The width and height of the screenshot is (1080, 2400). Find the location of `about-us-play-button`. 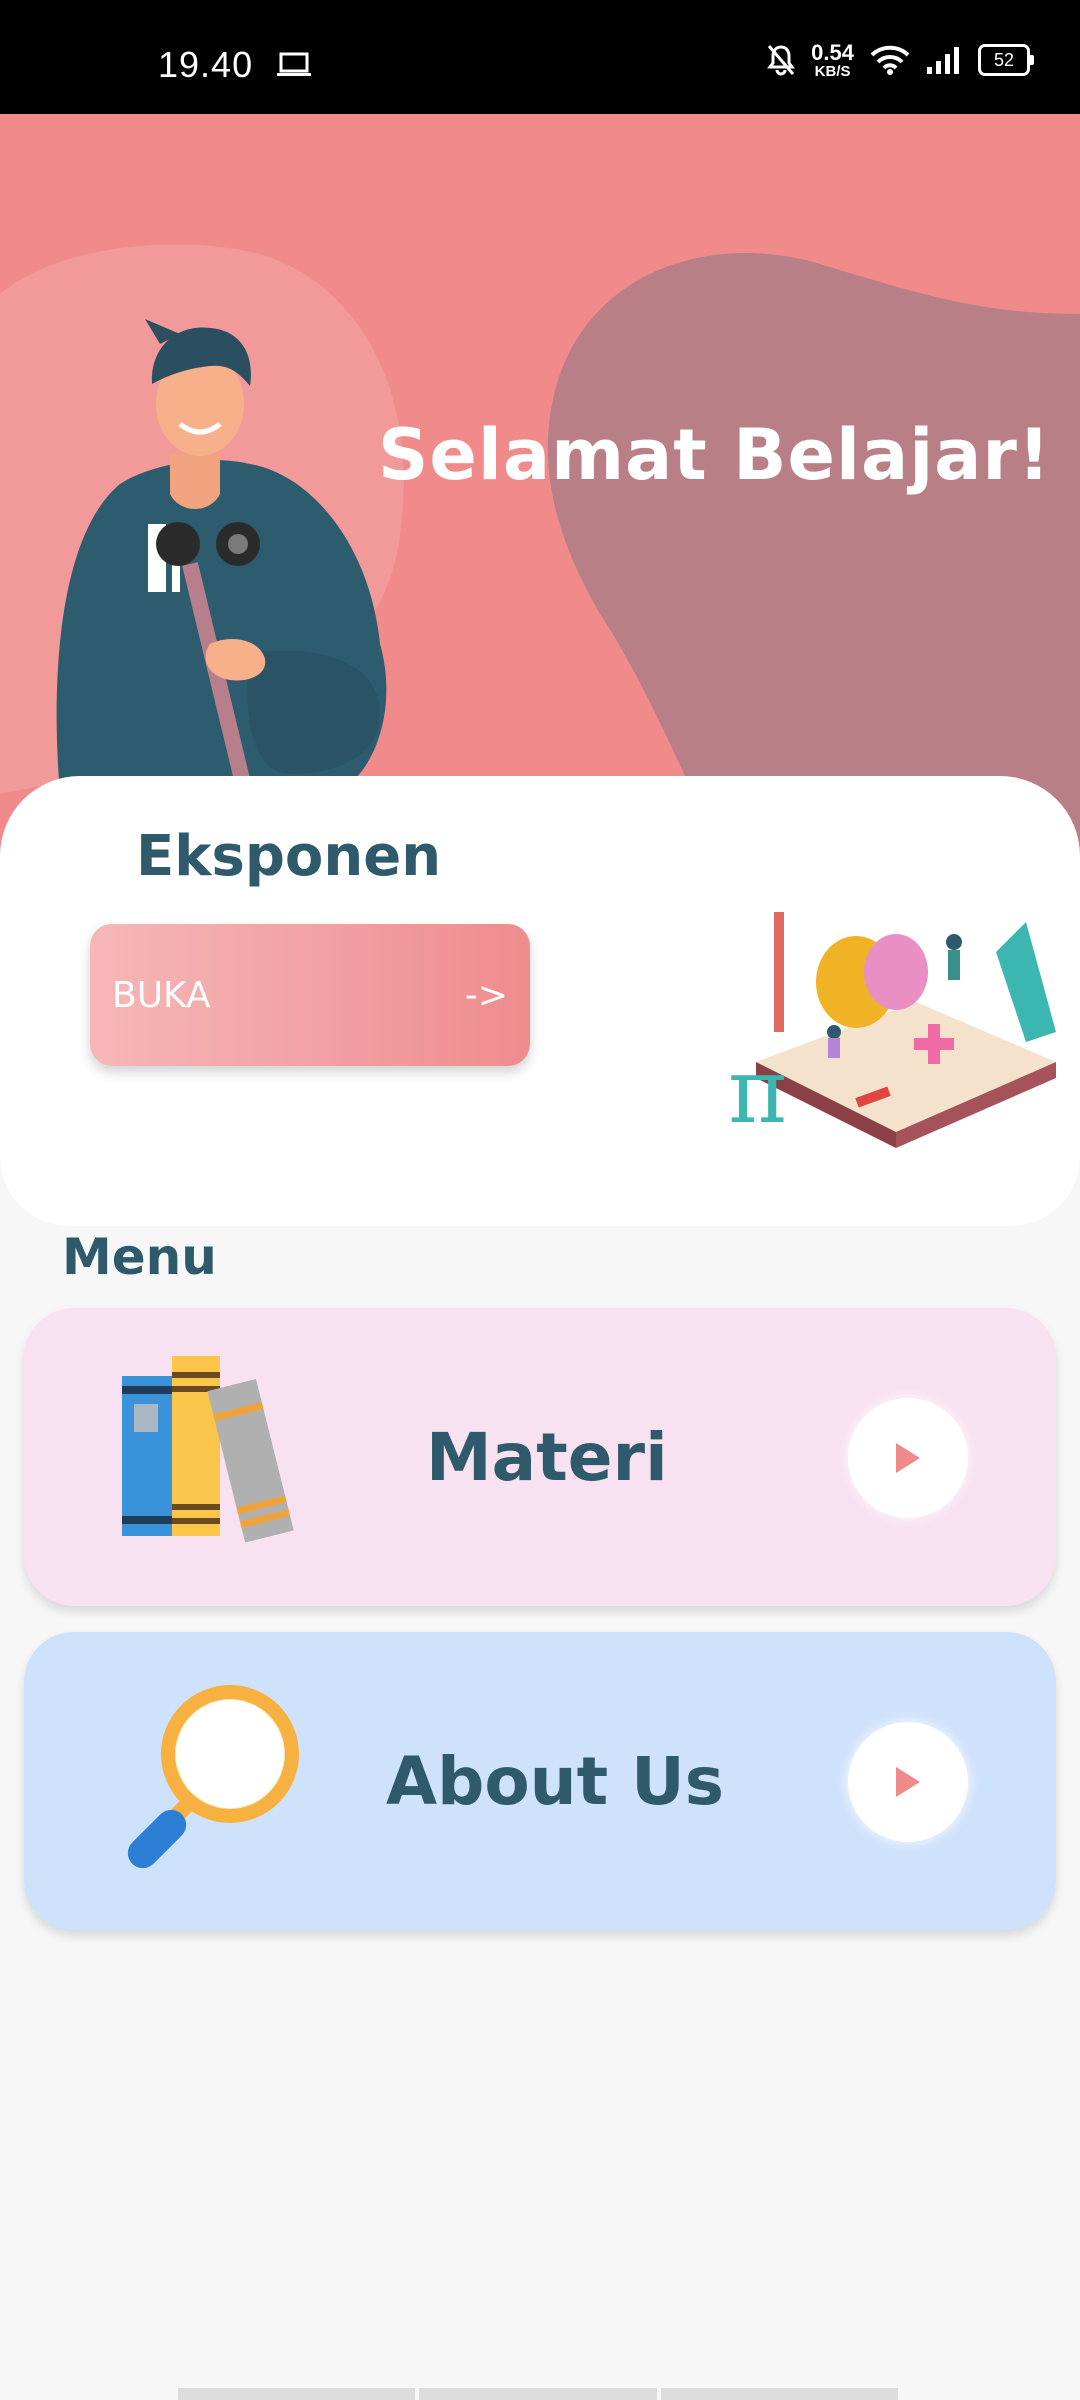

about-us-play-button is located at coordinates (908, 1782).